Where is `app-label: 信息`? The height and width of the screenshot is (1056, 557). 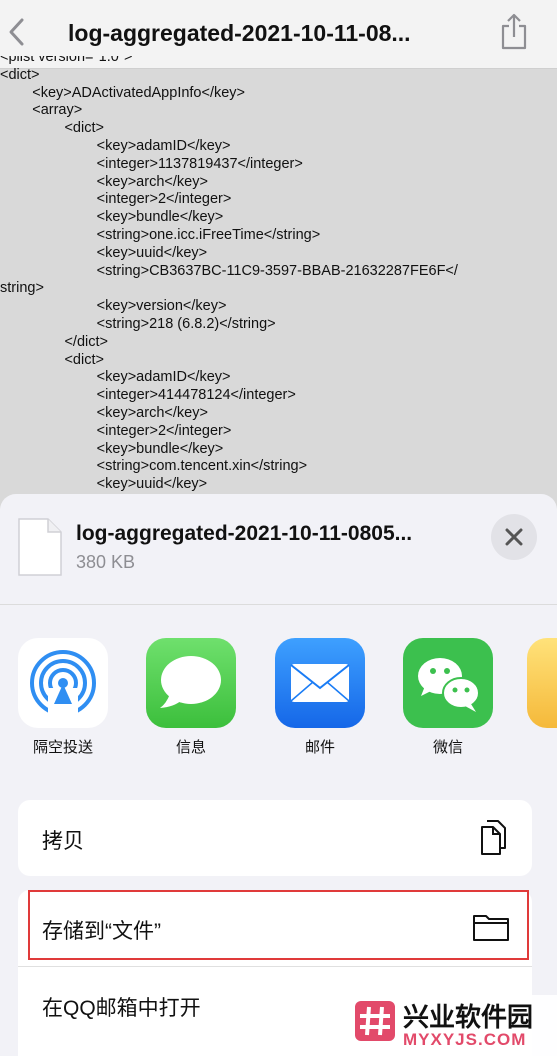 app-label: 信息 is located at coordinates (190, 747).